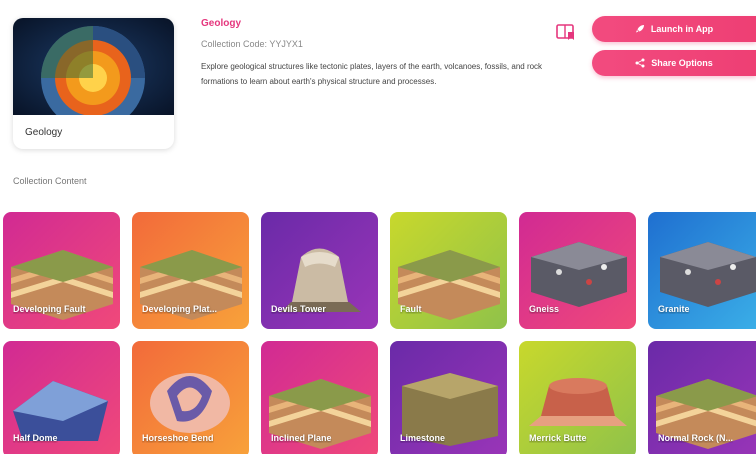  Describe the element at coordinates (682, 63) in the screenshot. I see `share-options-label: Share Options` at that location.